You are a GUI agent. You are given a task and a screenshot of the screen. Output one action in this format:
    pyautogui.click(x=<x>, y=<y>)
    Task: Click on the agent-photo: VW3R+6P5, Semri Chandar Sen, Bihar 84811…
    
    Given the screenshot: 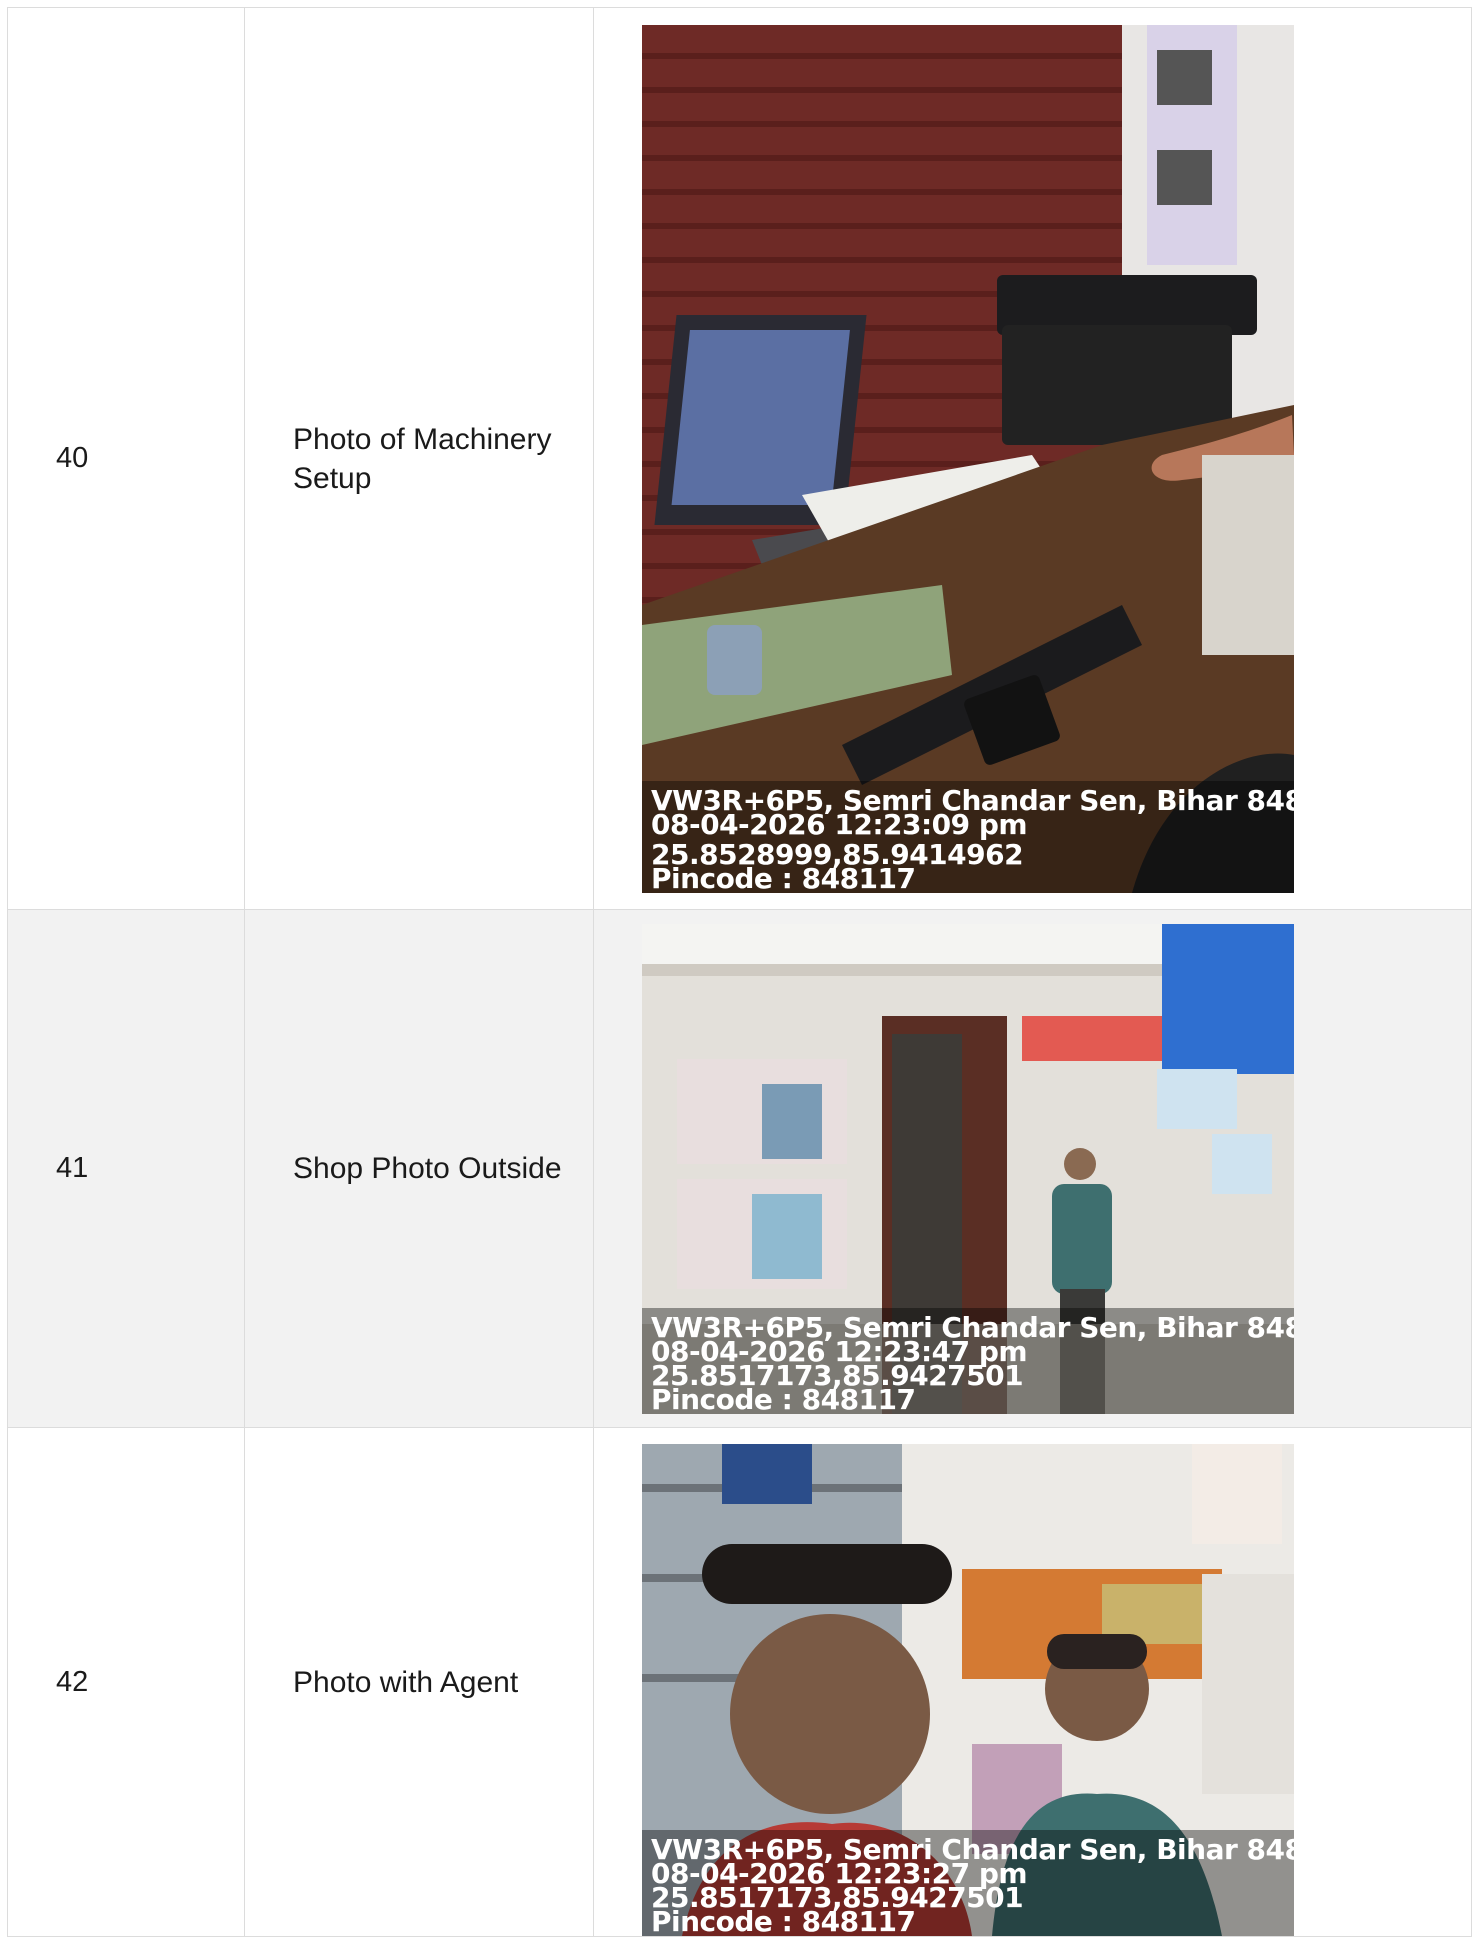 What is the action you would take?
    pyautogui.click(x=968, y=1690)
    